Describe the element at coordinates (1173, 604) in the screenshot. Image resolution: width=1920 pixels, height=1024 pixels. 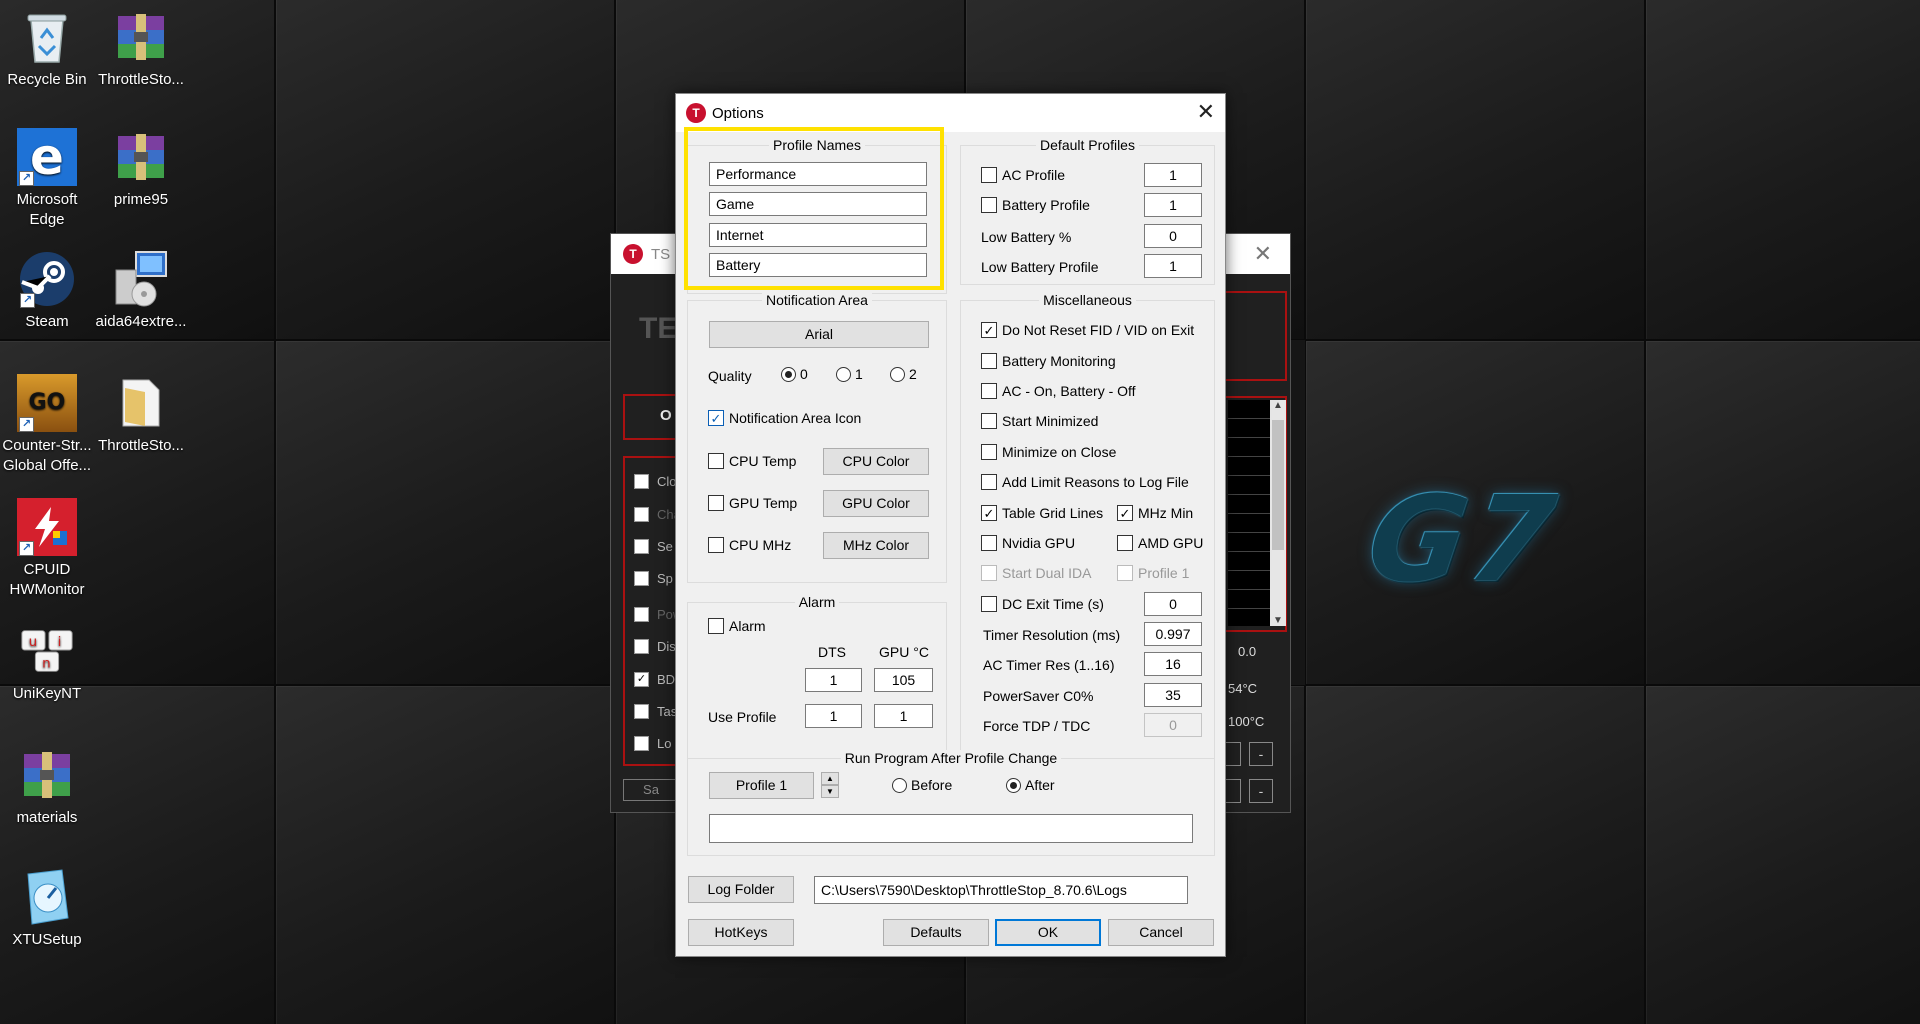
I see `dc-exit-time-field: 0` at that location.